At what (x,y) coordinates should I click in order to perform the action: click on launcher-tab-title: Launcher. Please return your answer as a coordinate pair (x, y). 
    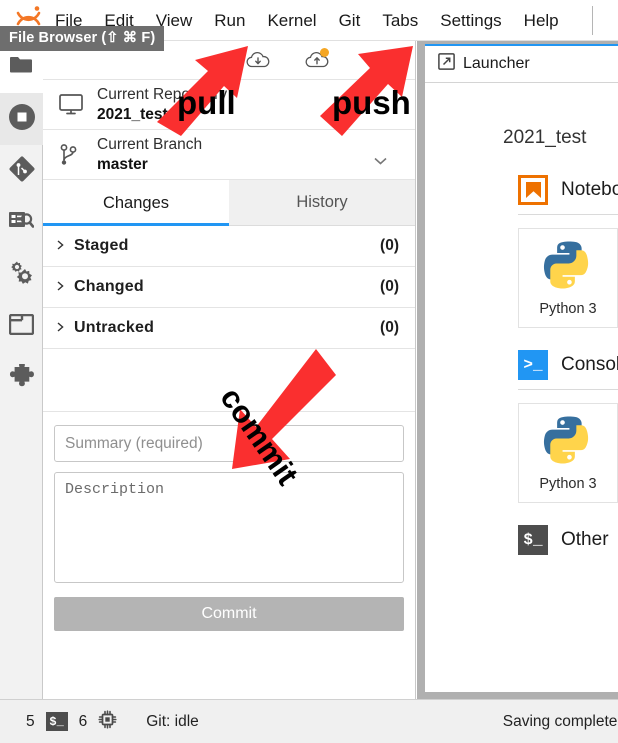
    Looking at the image, I should click on (496, 63).